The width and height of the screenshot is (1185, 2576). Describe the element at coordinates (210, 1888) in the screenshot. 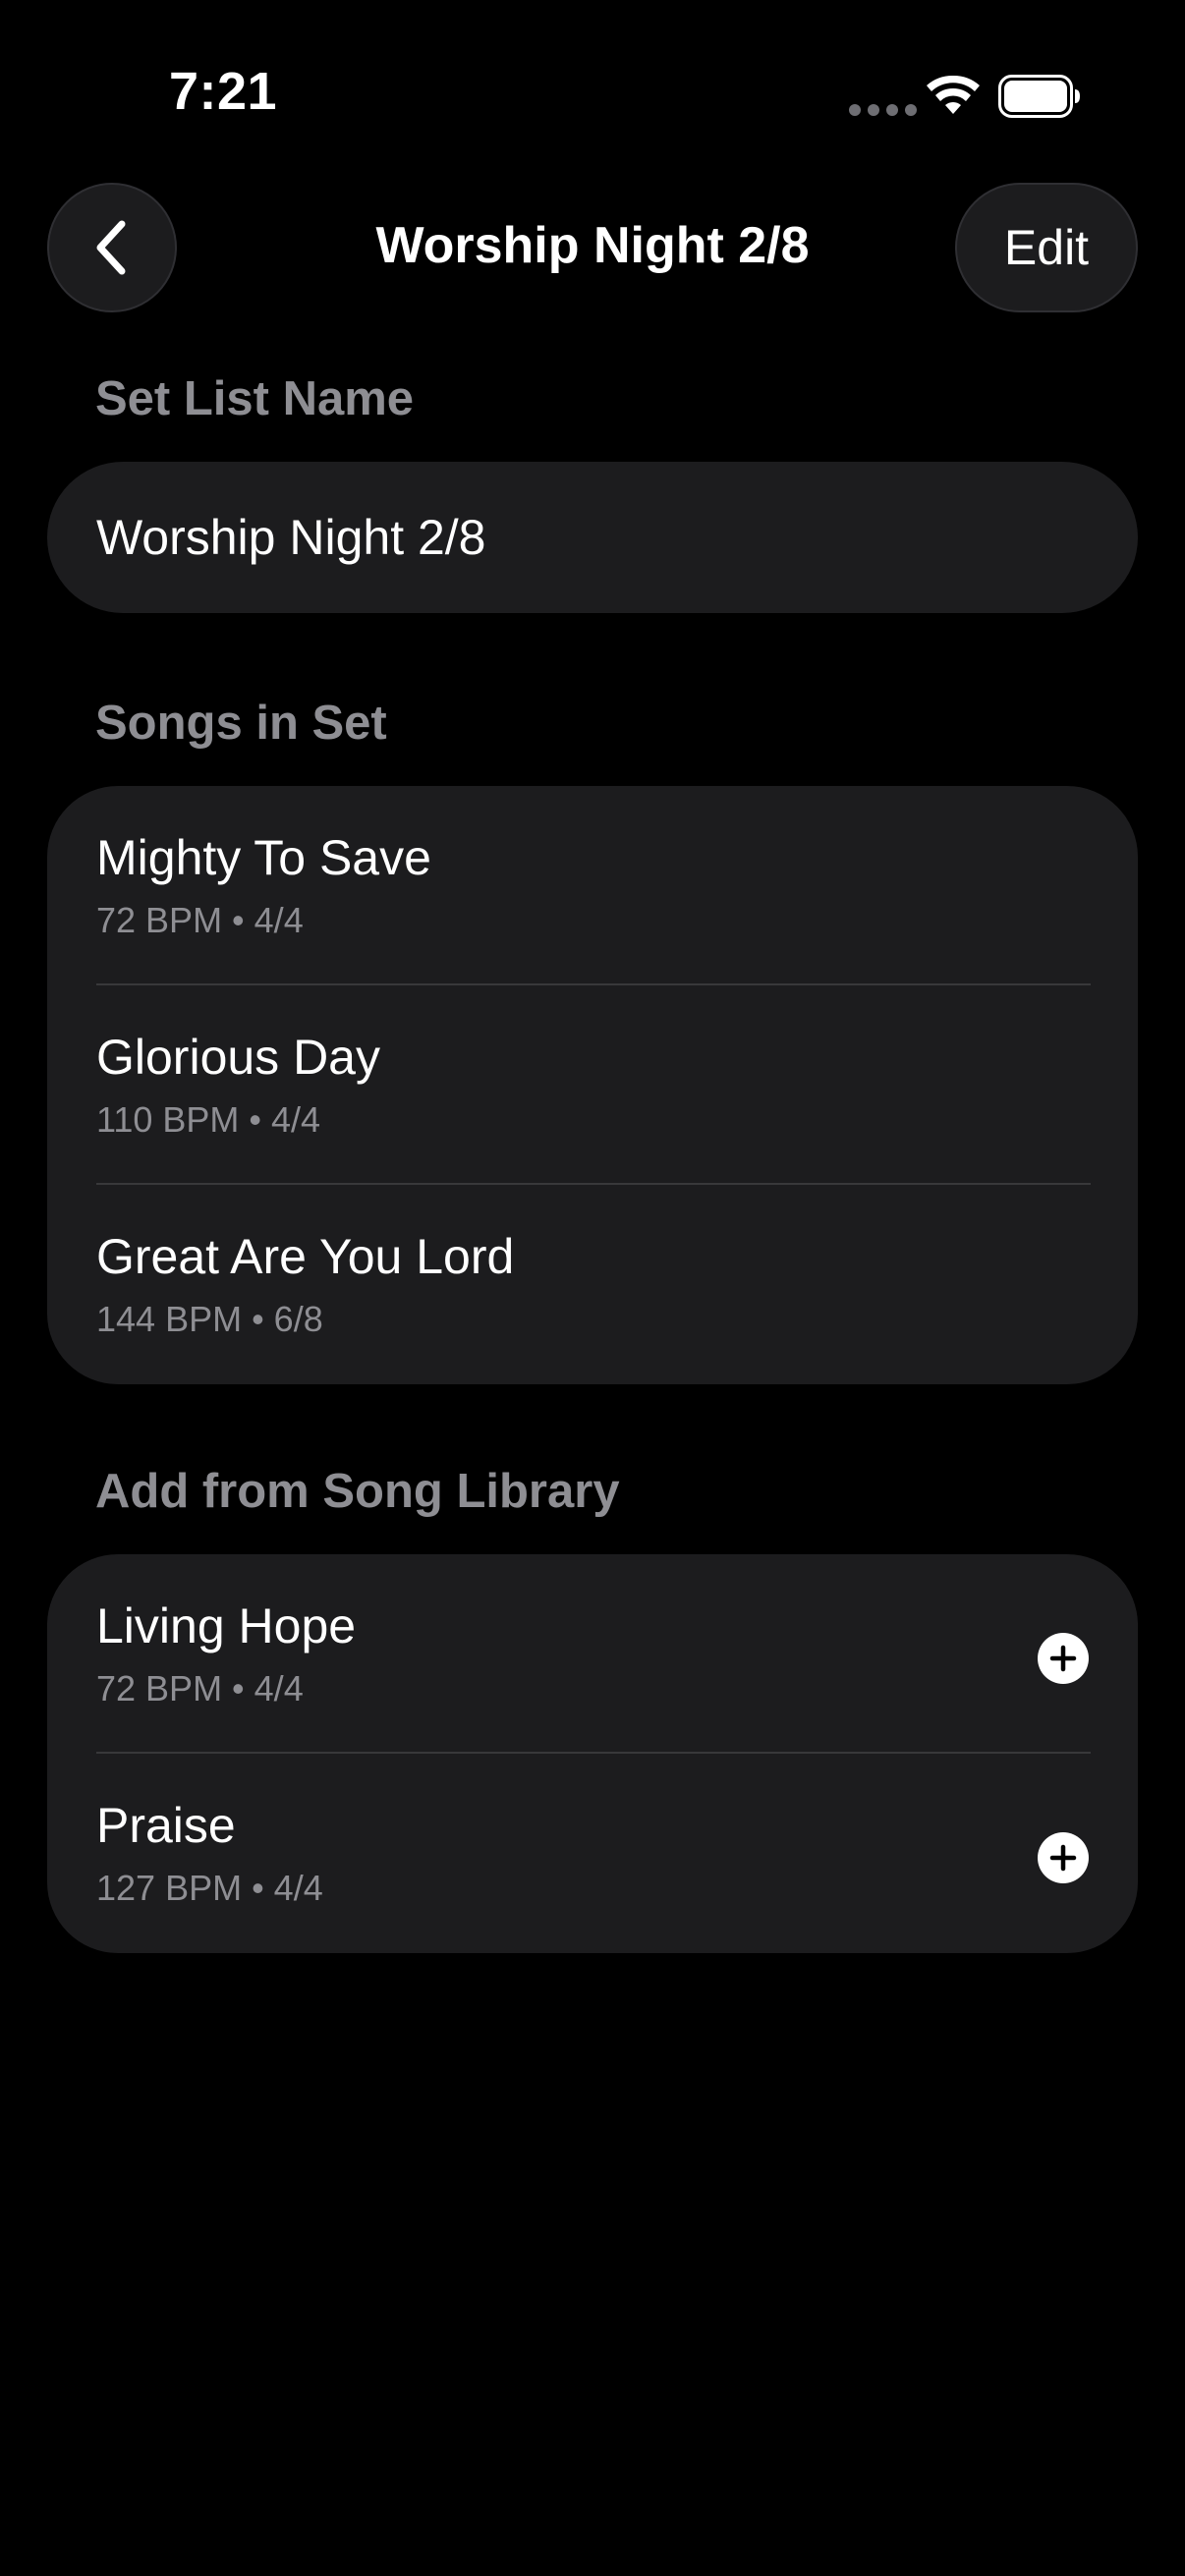

I see `song-meta: 127 BPM • 4/4` at that location.